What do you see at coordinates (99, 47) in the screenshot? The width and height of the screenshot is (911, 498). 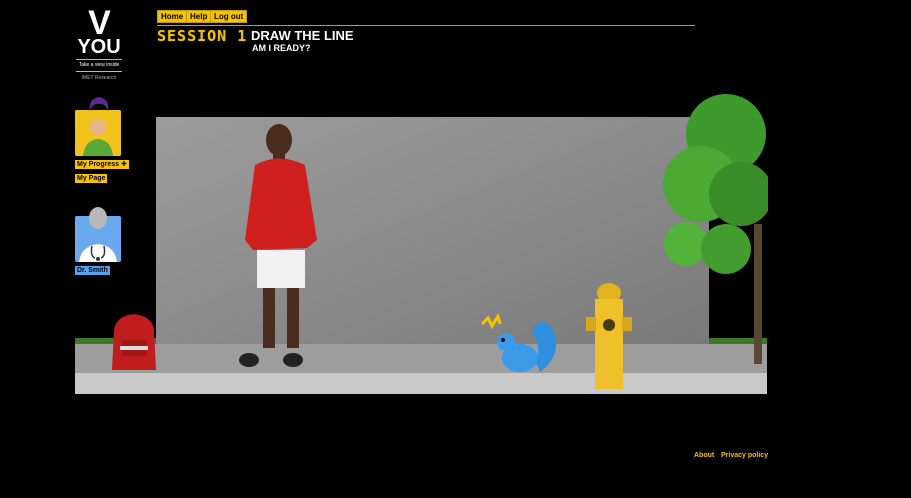 I see `logo-you: YOU` at bounding box center [99, 47].